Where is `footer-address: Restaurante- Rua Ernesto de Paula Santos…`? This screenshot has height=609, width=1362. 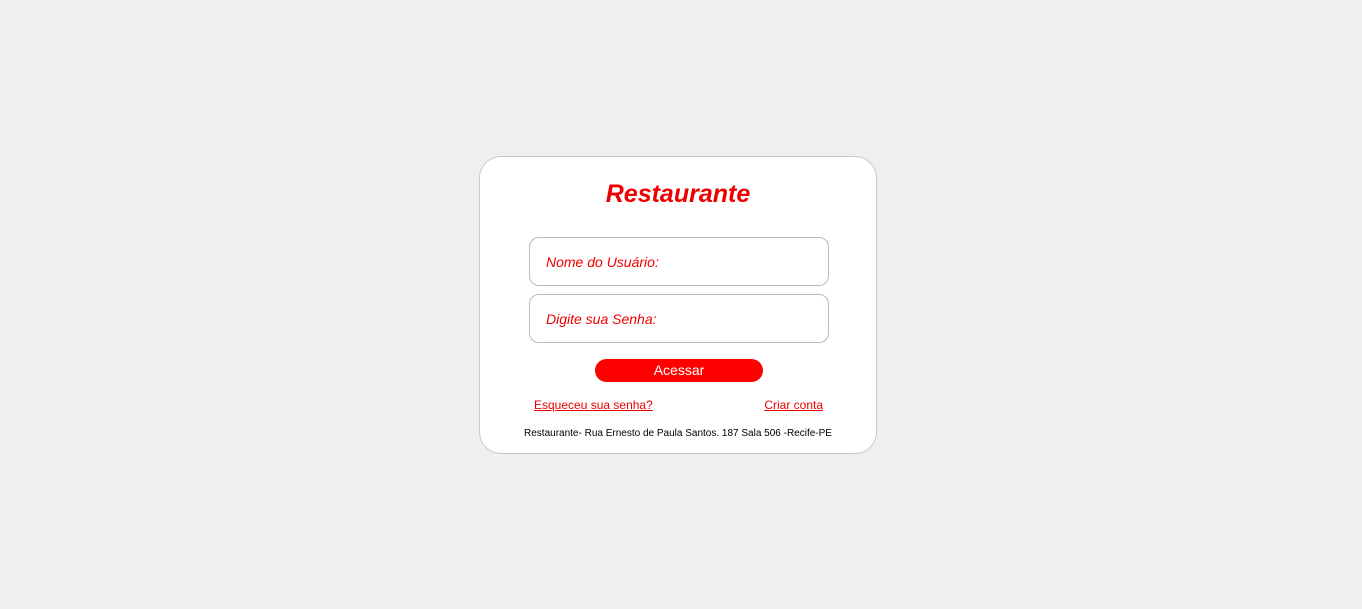 footer-address: Restaurante- Rua Ernesto de Paula Santos… is located at coordinates (678, 433).